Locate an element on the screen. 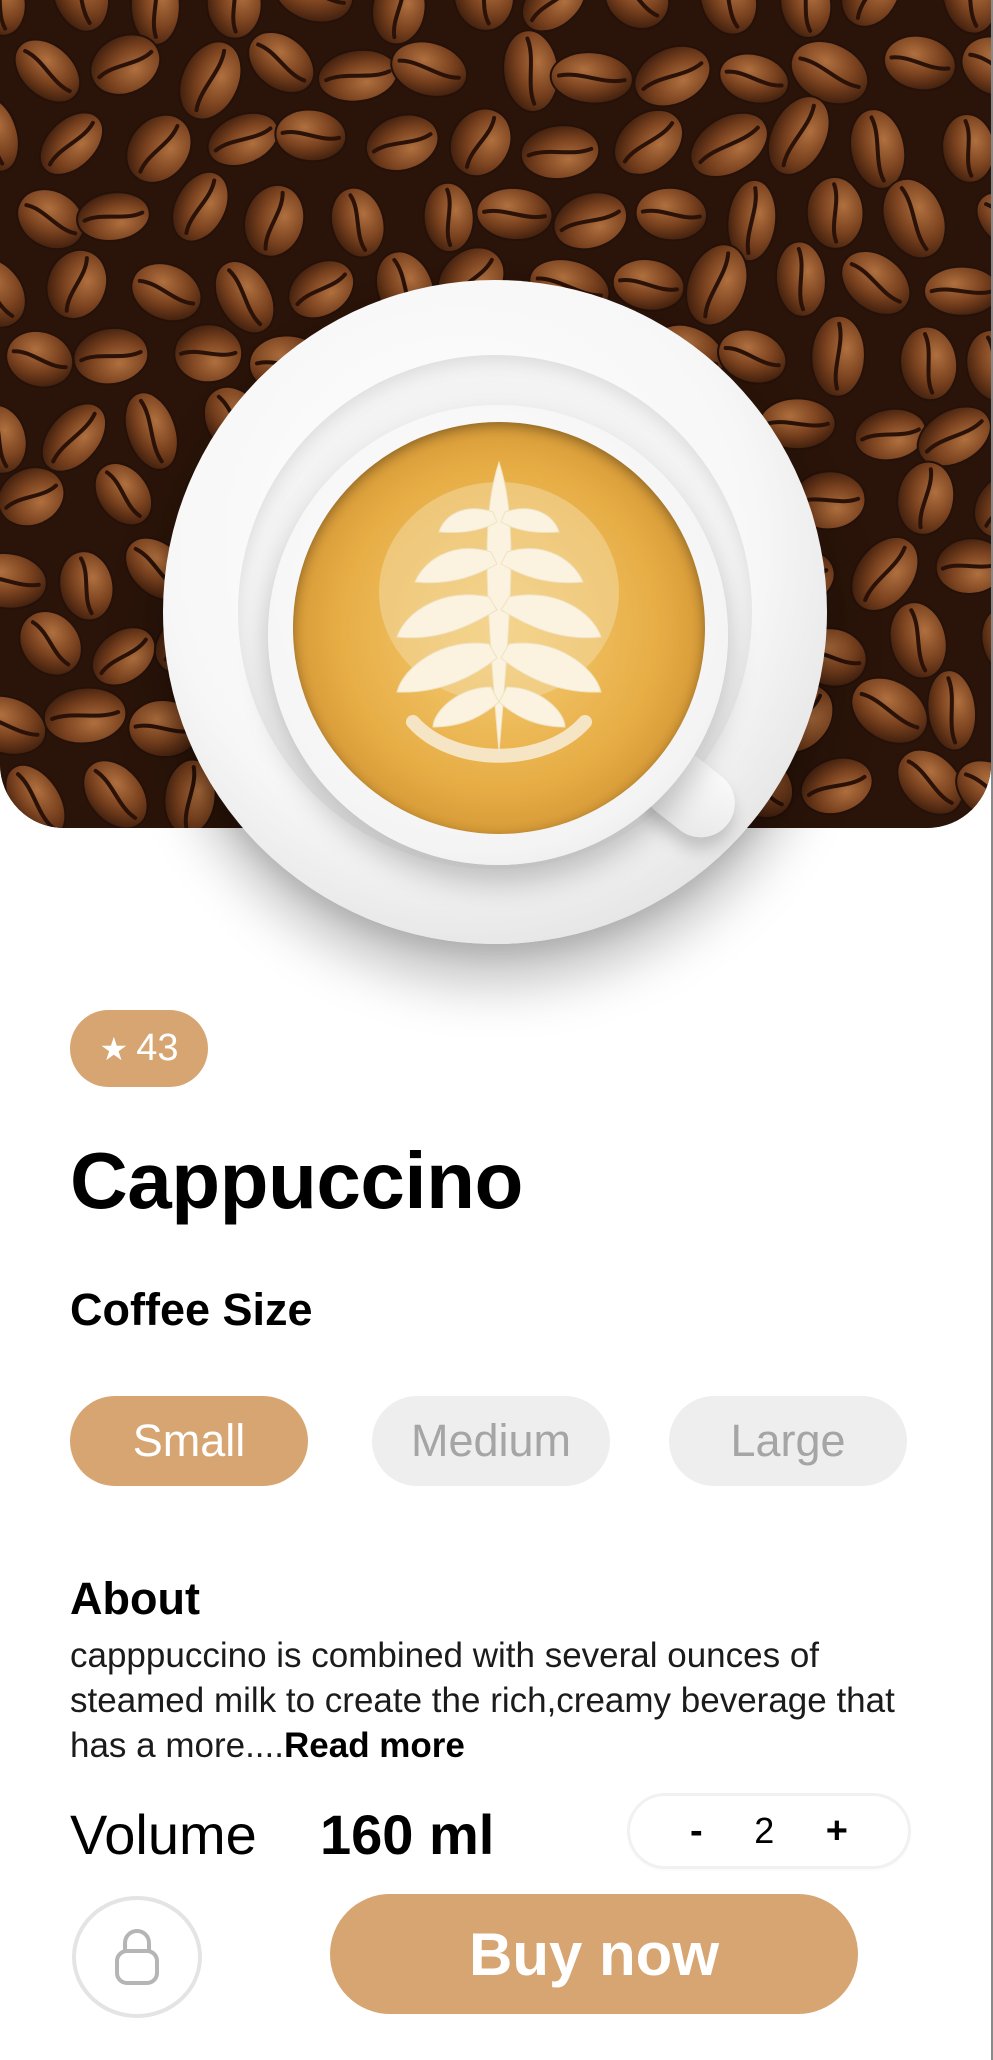  latte-art-image is located at coordinates (499, 611).